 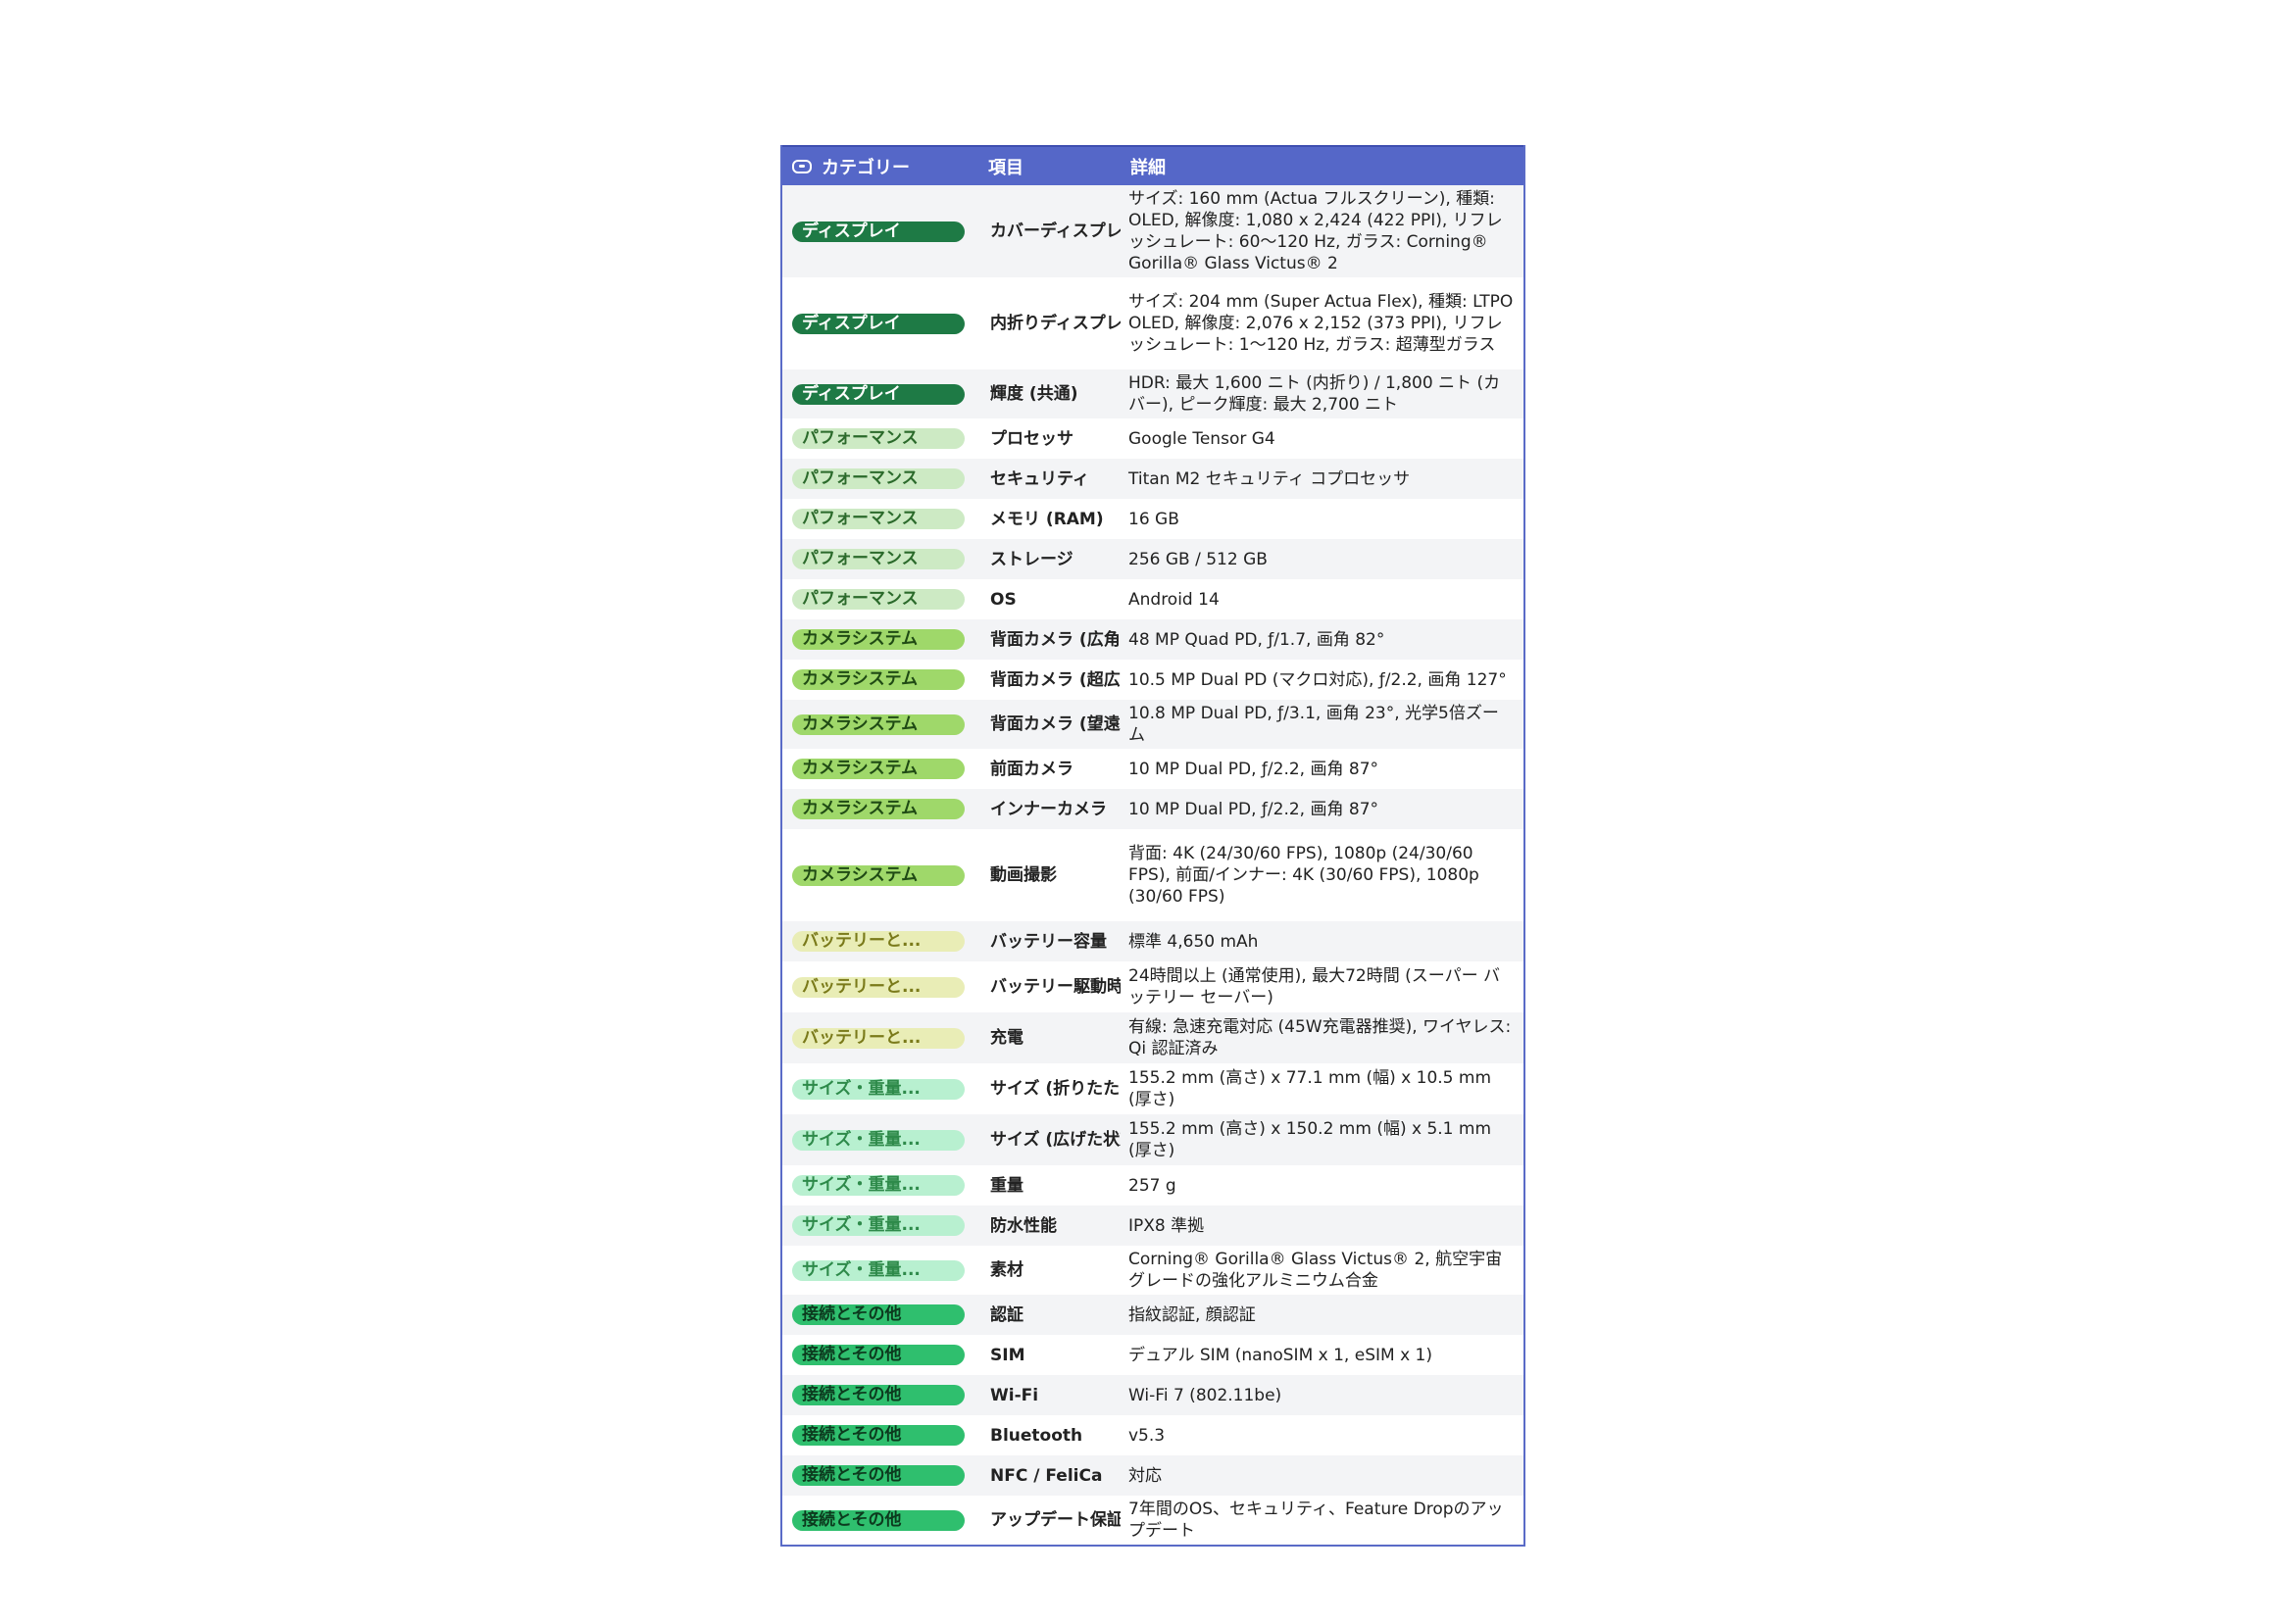 What do you see at coordinates (1166, 1225) in the screenshot?
I see `detail-cell: IPX8 準拠` at bounding box center [1166, 1225].